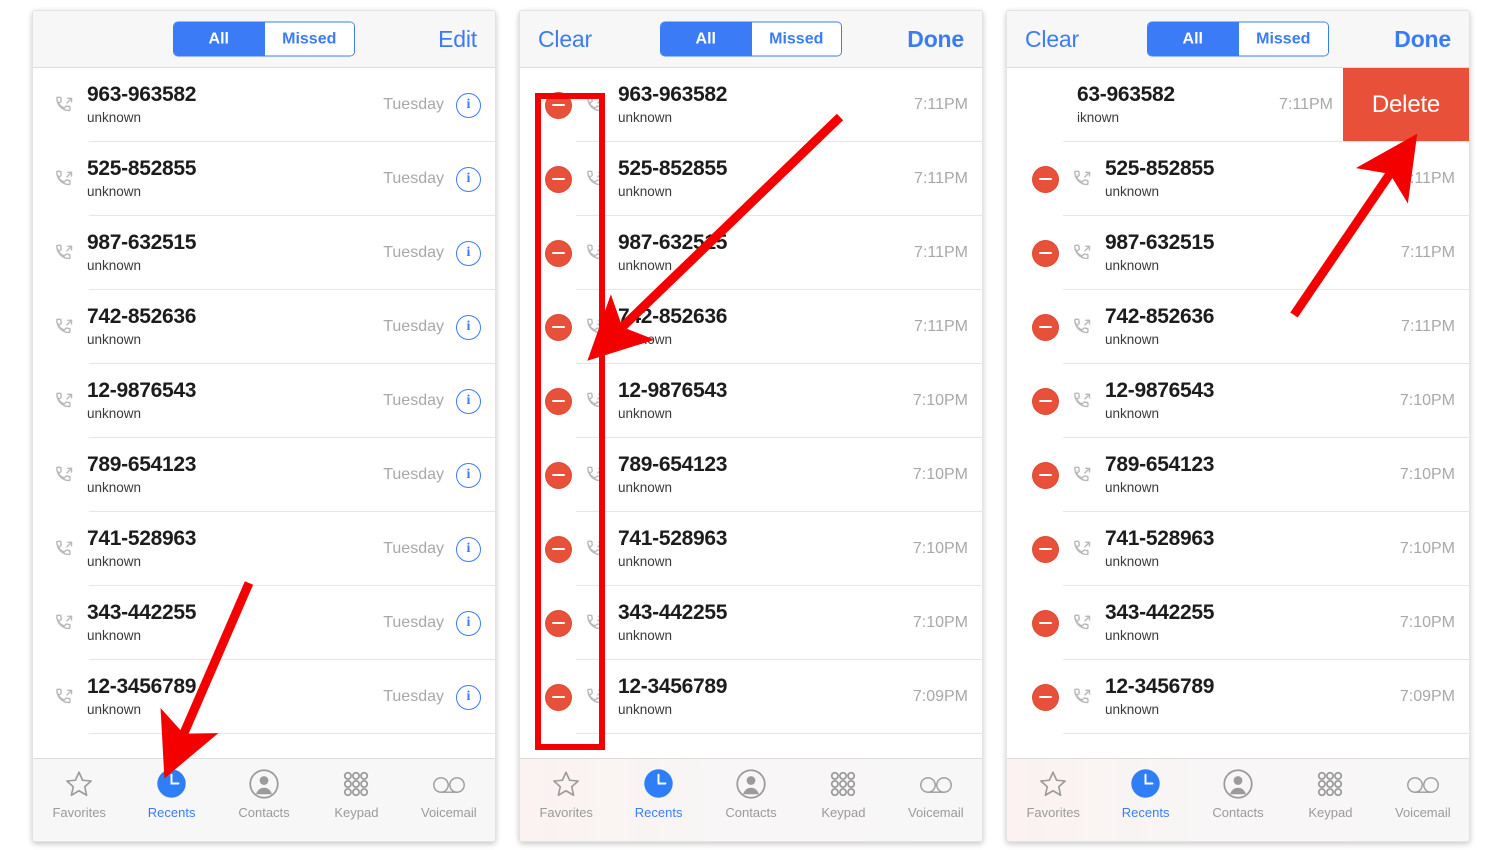  Describe the element at coordinates (264, 253) in the screenshot. I see `call-row: 987-632515 unknown Tuesday i` at that location.